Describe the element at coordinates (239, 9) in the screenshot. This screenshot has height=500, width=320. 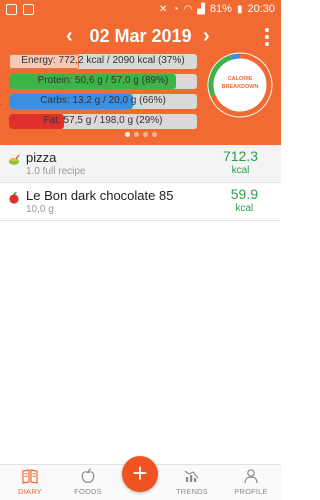
I see `battery-icon: ▮` at that location.